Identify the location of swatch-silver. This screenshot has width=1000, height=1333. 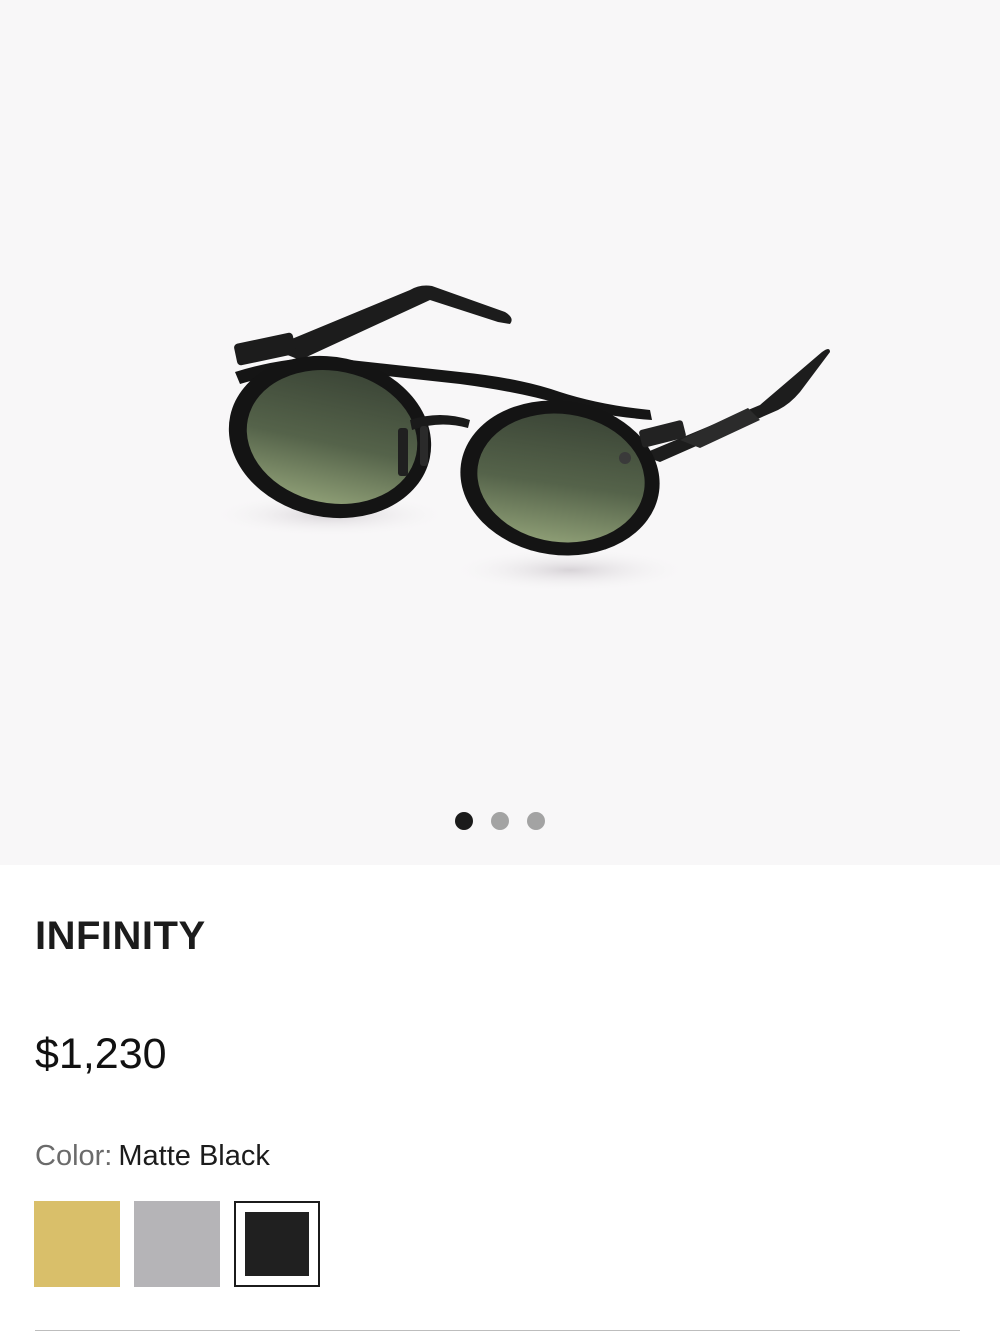
(177, 1244).